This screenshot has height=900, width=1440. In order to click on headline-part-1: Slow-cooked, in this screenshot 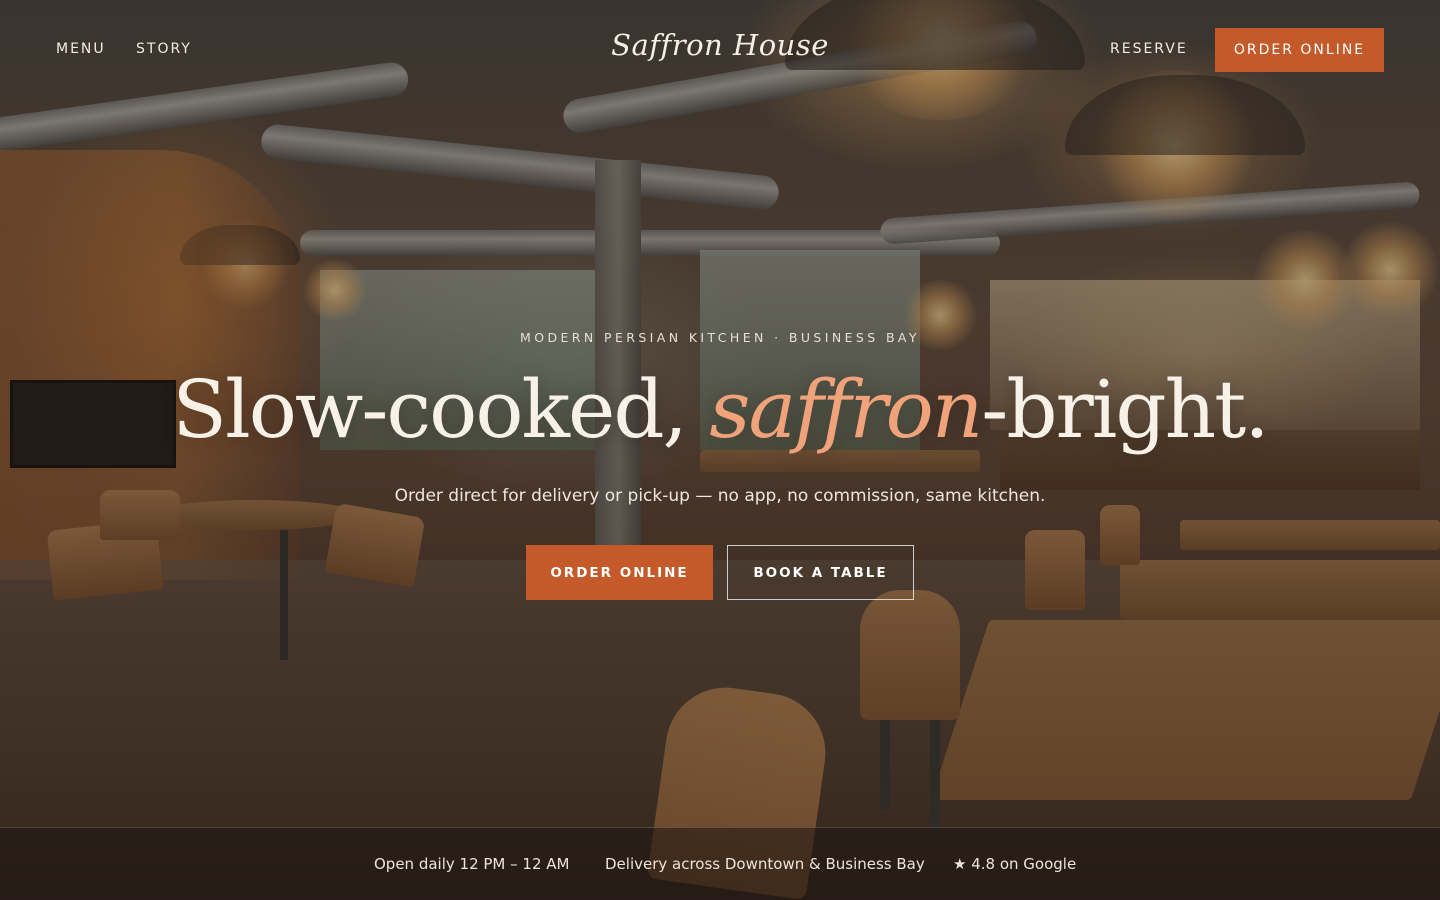, I will do `click(441, 409)`.